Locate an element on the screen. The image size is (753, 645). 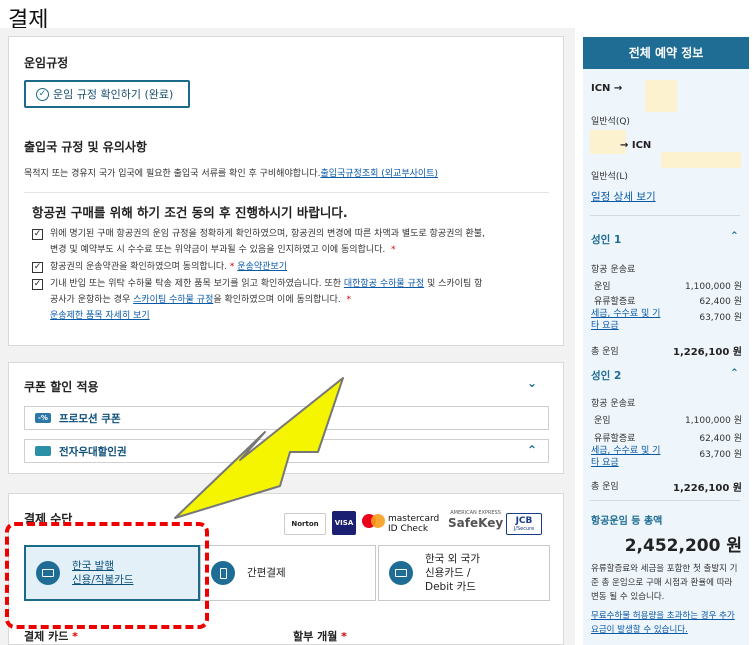
fare-rules-confirm-label: 운임 규정 확인하기 (완료) is located at coordinates (113, 94).